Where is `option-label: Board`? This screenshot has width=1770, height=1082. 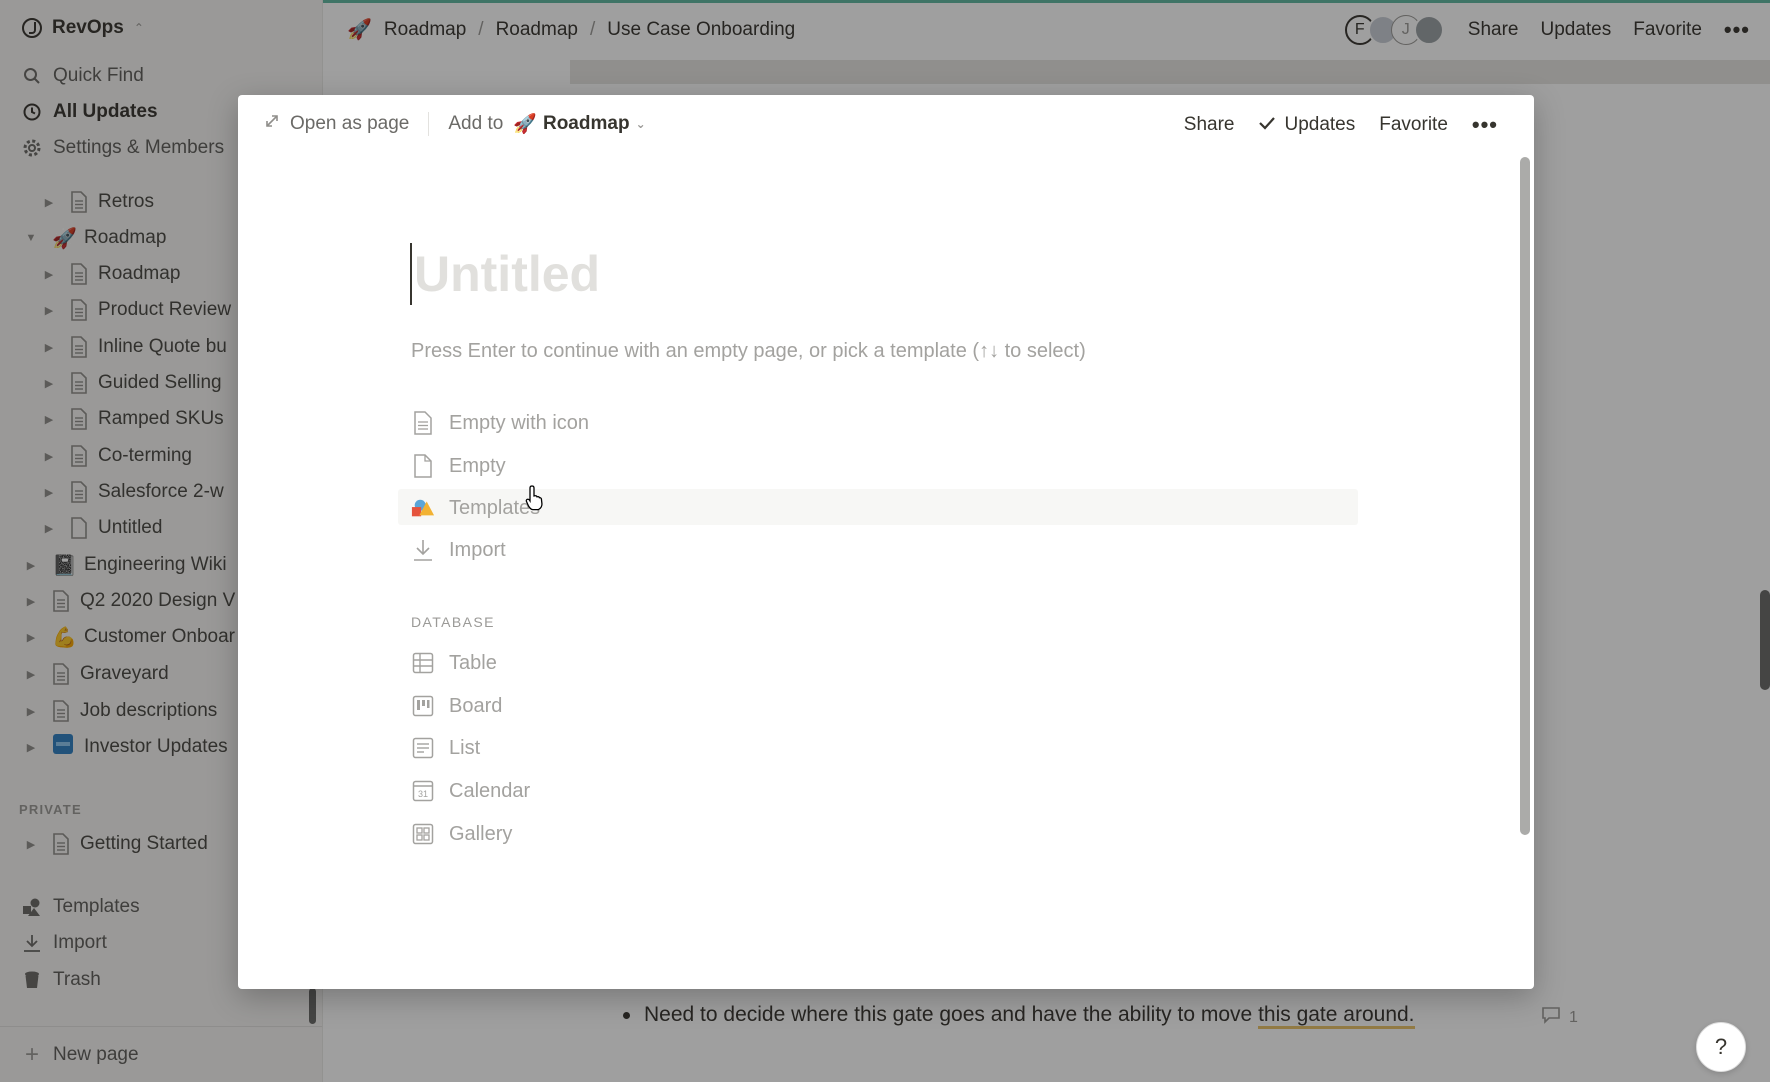
option-label: Board is located at coordinates (476, 705).